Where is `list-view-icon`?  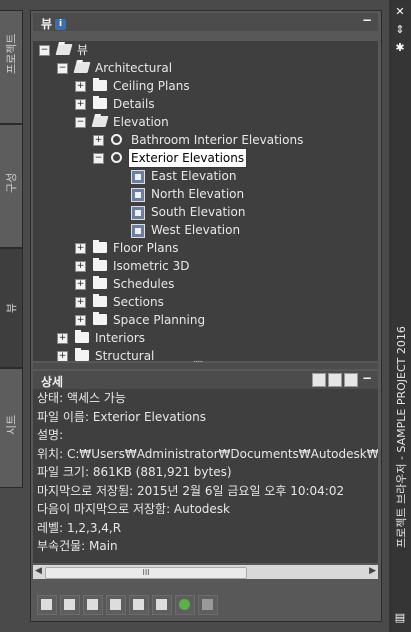 list-view-icon is located at coordinates (335, 380).